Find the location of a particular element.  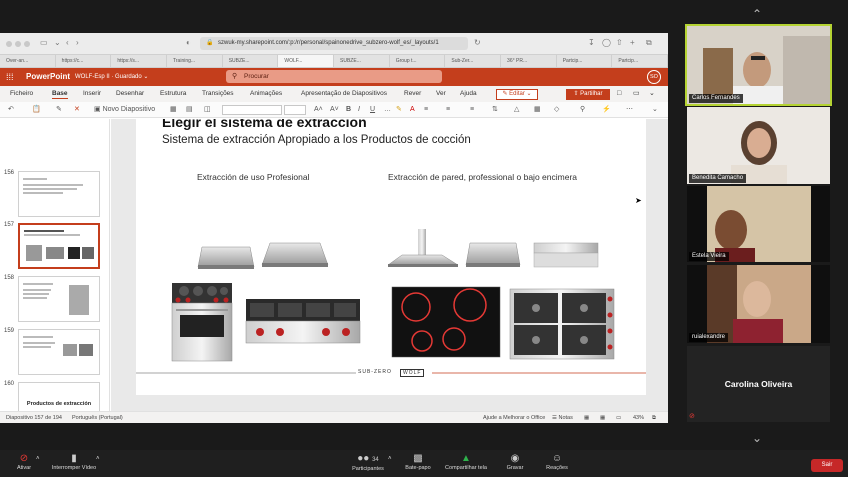

shrink-font-icon: A˅ is located at coordinates (334, 110).